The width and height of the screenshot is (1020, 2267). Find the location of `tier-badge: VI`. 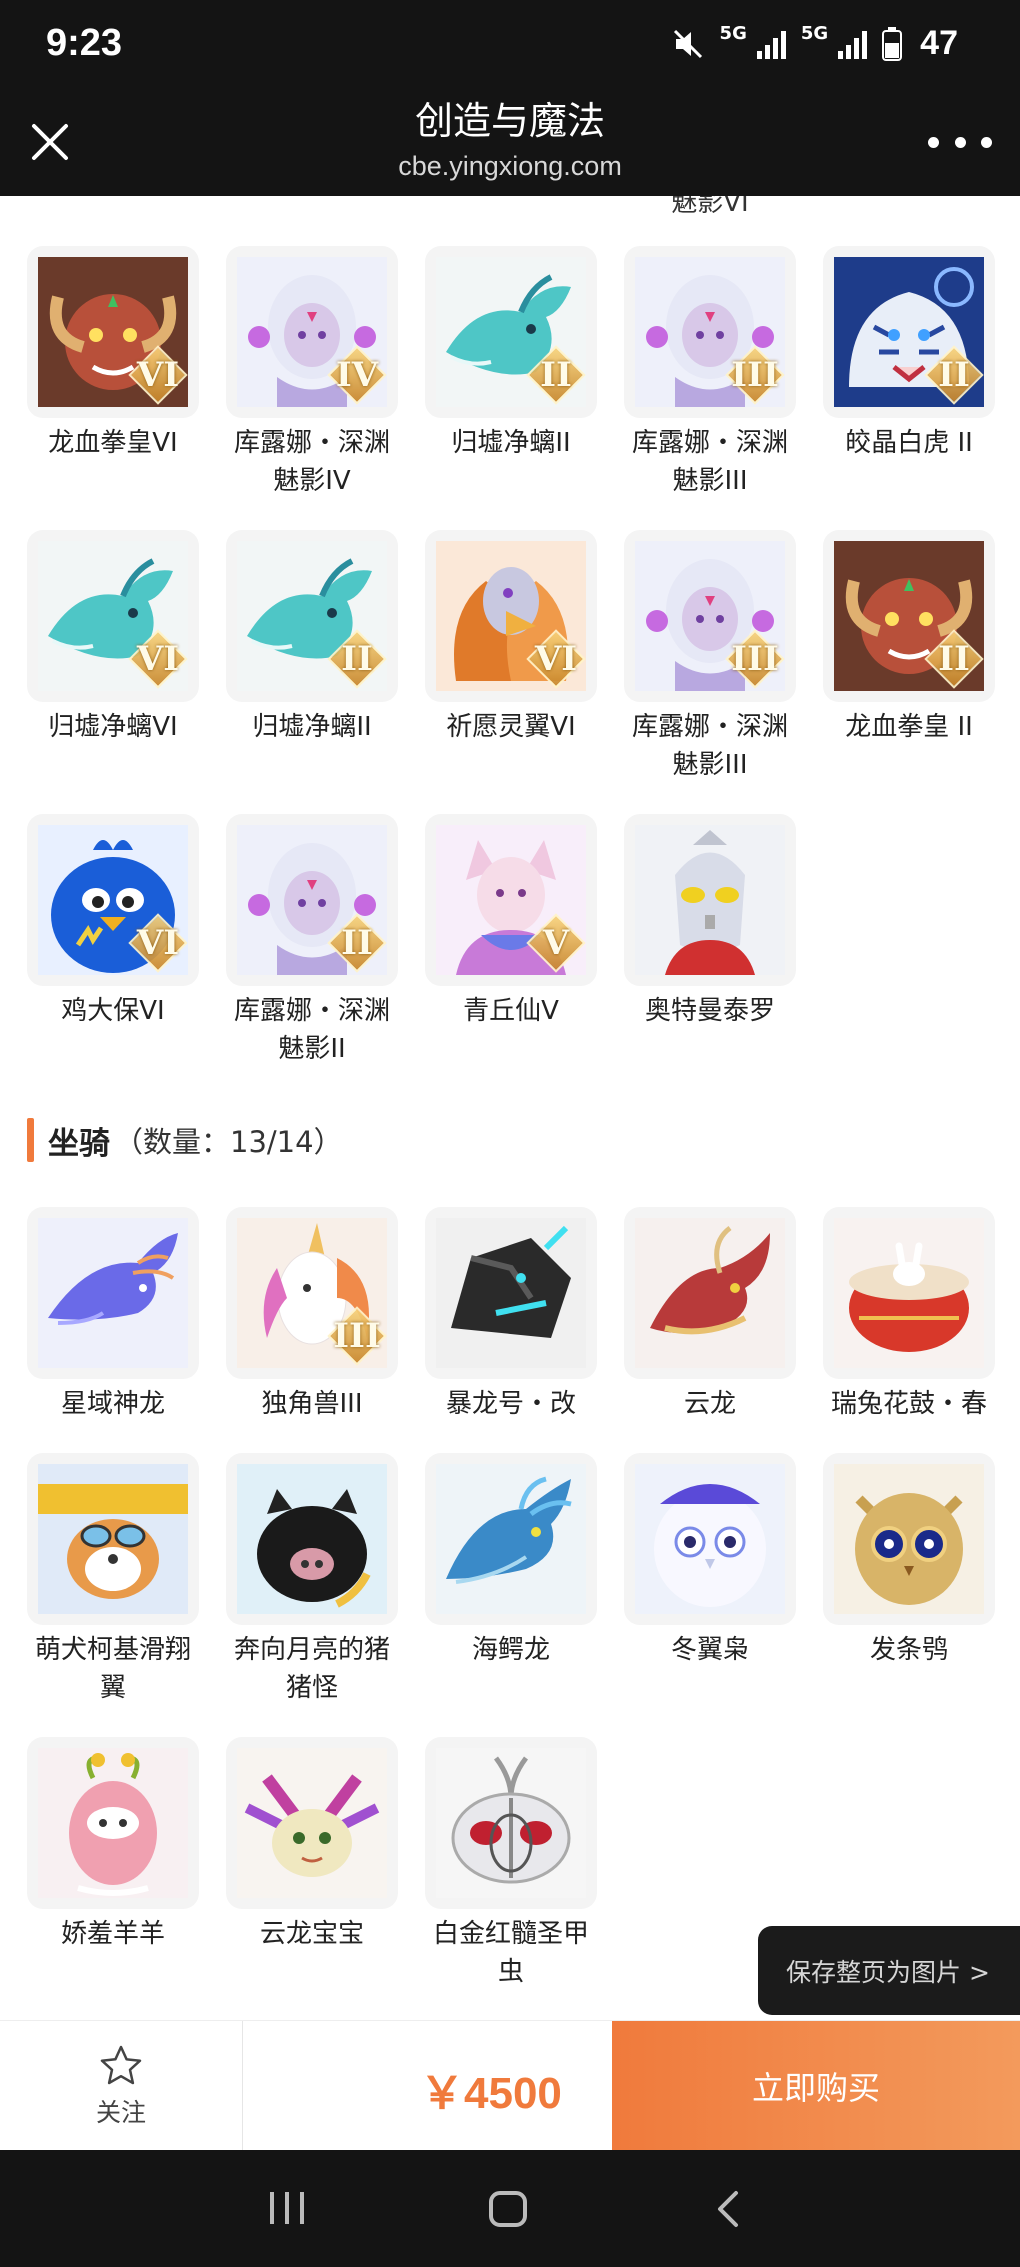

tier-badge: VI is located at coordinates (556, 659).